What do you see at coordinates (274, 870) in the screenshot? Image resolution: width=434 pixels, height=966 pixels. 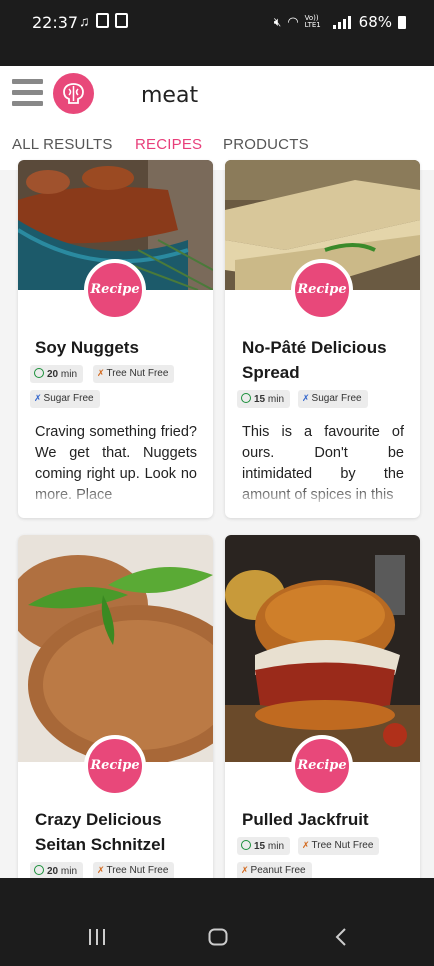 I see `tag-chip: ✗ Peanut Free` at bounding box center [274, 870].